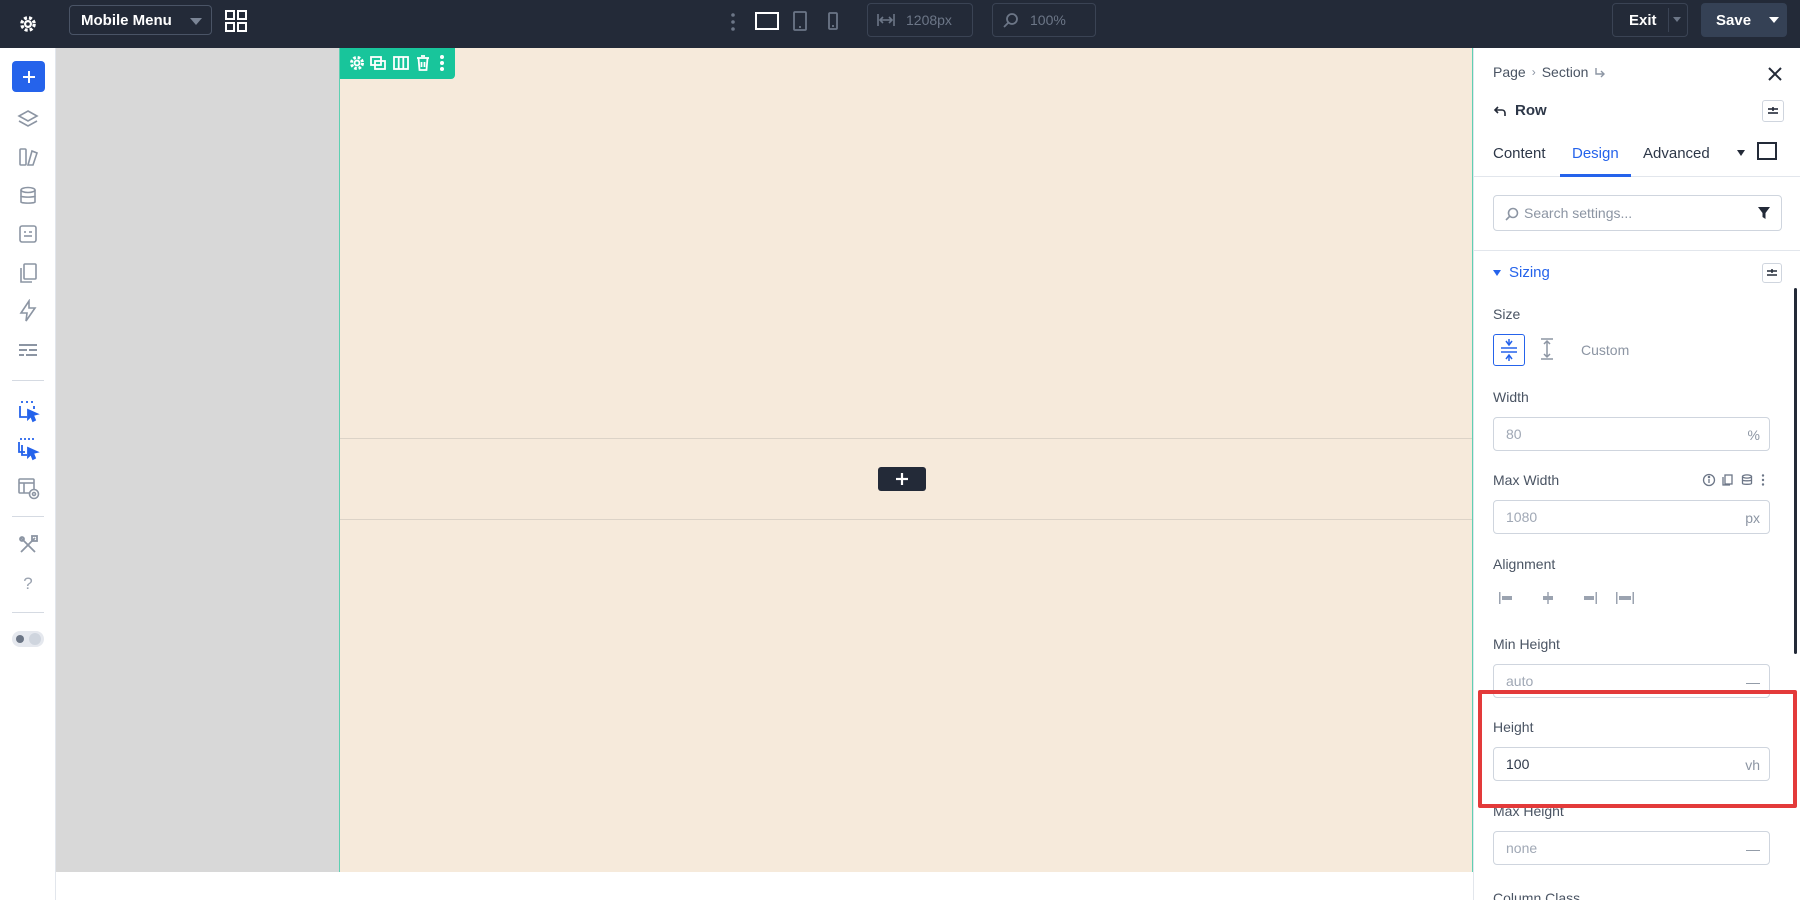  Describe the element at coordinates (1795, 471) in the screenshot. I see `panel-scrollbar` at that location.